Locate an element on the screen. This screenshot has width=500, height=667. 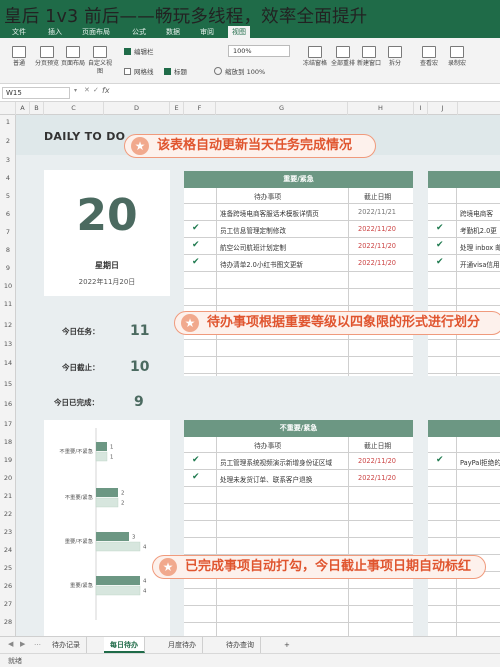
row-header: 22 is located at coordinates (8, 514).